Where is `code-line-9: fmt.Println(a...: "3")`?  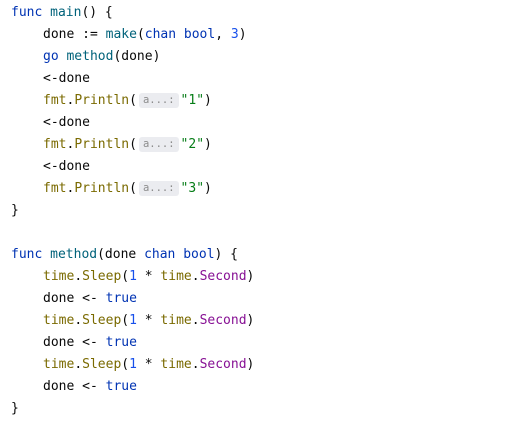 code-line-9: fmt.Println(a...: "3") is located at coordinates (111, 189).